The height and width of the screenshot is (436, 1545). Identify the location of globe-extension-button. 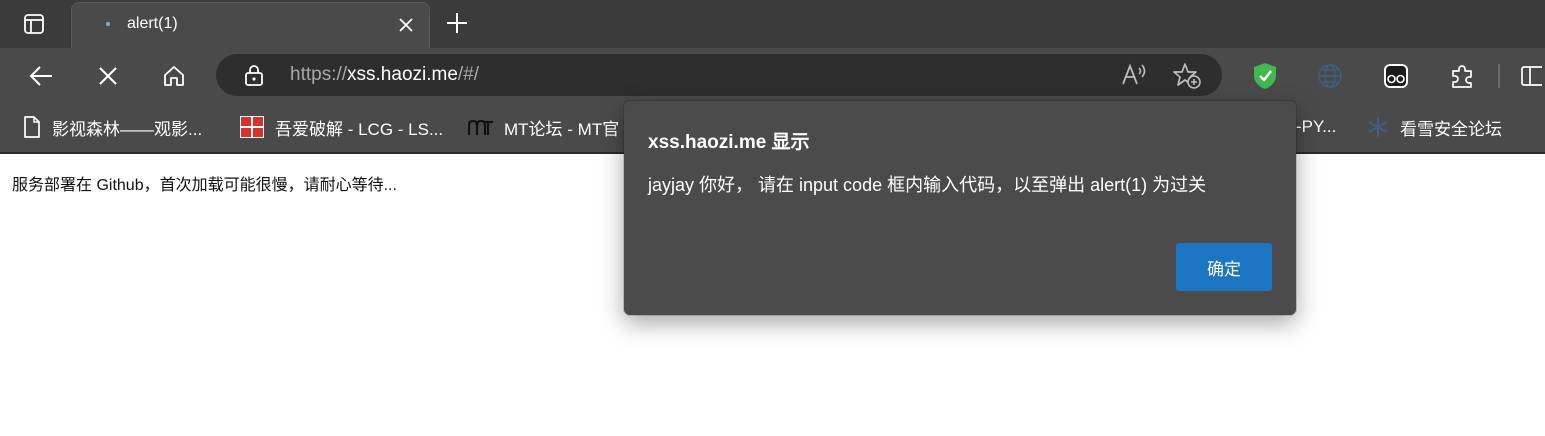
(1330, 76).